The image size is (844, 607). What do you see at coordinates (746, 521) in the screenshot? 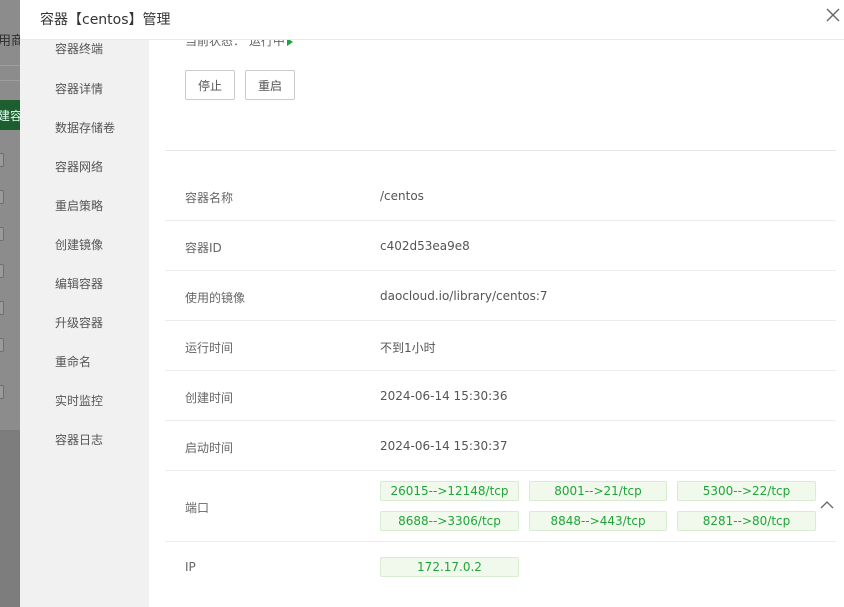
I see `port-tag: 8281-->80/tcp` at bounding box center [746, 521].